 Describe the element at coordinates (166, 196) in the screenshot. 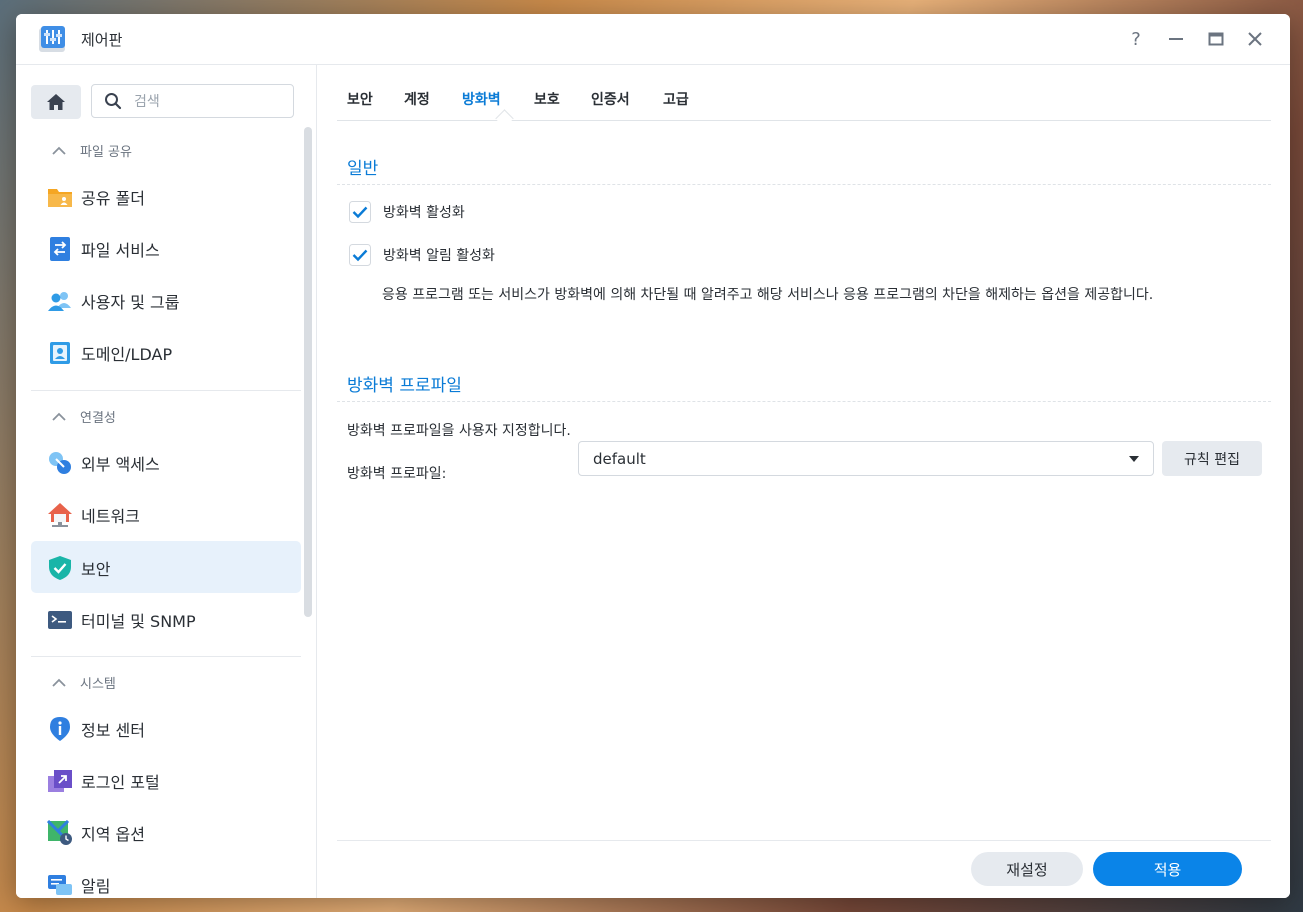

I see `sidebar-item-shared-folder: 공유 폴더` at that location.